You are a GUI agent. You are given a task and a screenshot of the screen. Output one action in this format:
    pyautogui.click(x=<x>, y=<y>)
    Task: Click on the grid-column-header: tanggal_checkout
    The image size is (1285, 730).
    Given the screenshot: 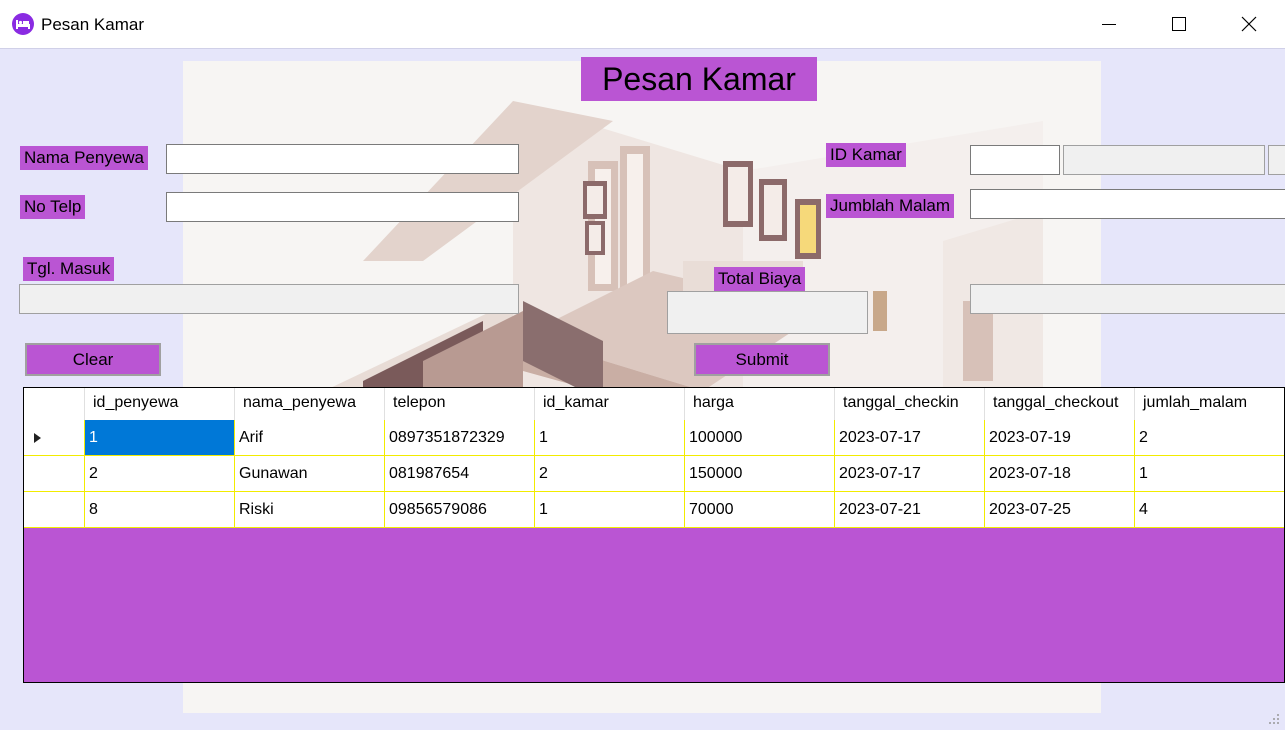 What is the action you would take?
    pyautogui.click(x=1060, y=404)
    